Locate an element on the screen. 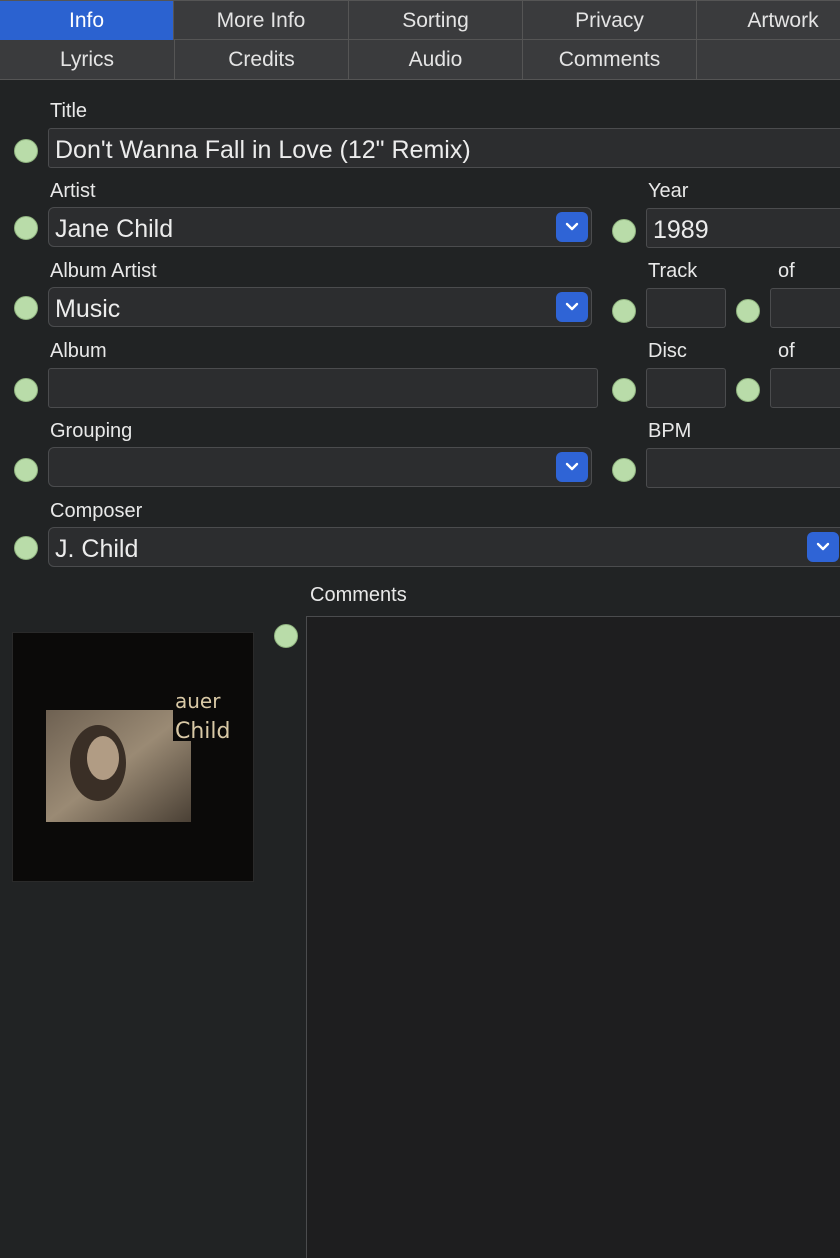 This screenshot has width=840, height=1258. disc-total-field is located at coordinates (805, 388).